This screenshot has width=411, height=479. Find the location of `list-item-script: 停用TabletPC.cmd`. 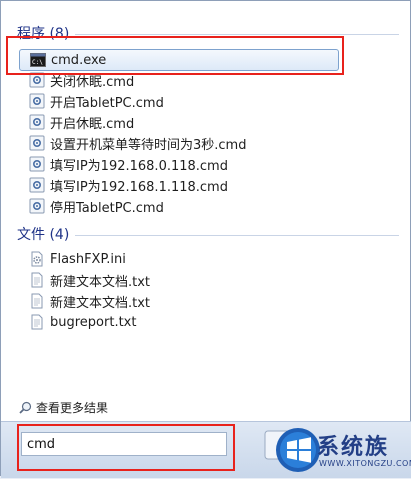

list-item-script: 停用TabletPC.cmd is located at coordinates (184, 206).